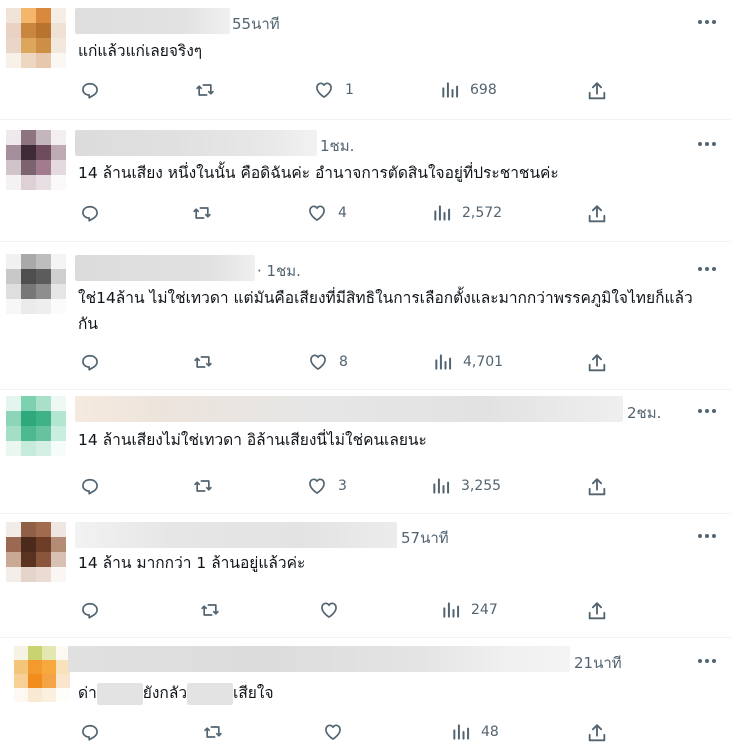  I want to click on views-button: 247, so click(469, 610).